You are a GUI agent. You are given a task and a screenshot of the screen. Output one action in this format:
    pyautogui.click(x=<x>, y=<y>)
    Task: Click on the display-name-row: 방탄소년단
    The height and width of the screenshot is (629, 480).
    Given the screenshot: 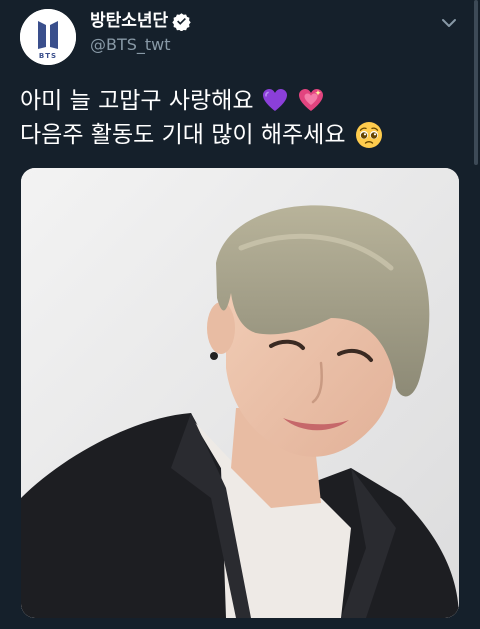 What is the action you would take?
    pyautogui.click(x=140, y=21)
    